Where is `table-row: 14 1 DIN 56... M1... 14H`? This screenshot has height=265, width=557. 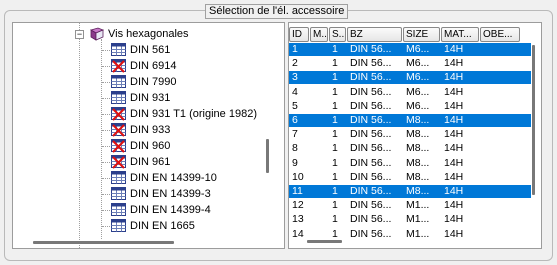
table-row: 14 1 DIN 56... M1... 14H is located at coordinates (410, 234).